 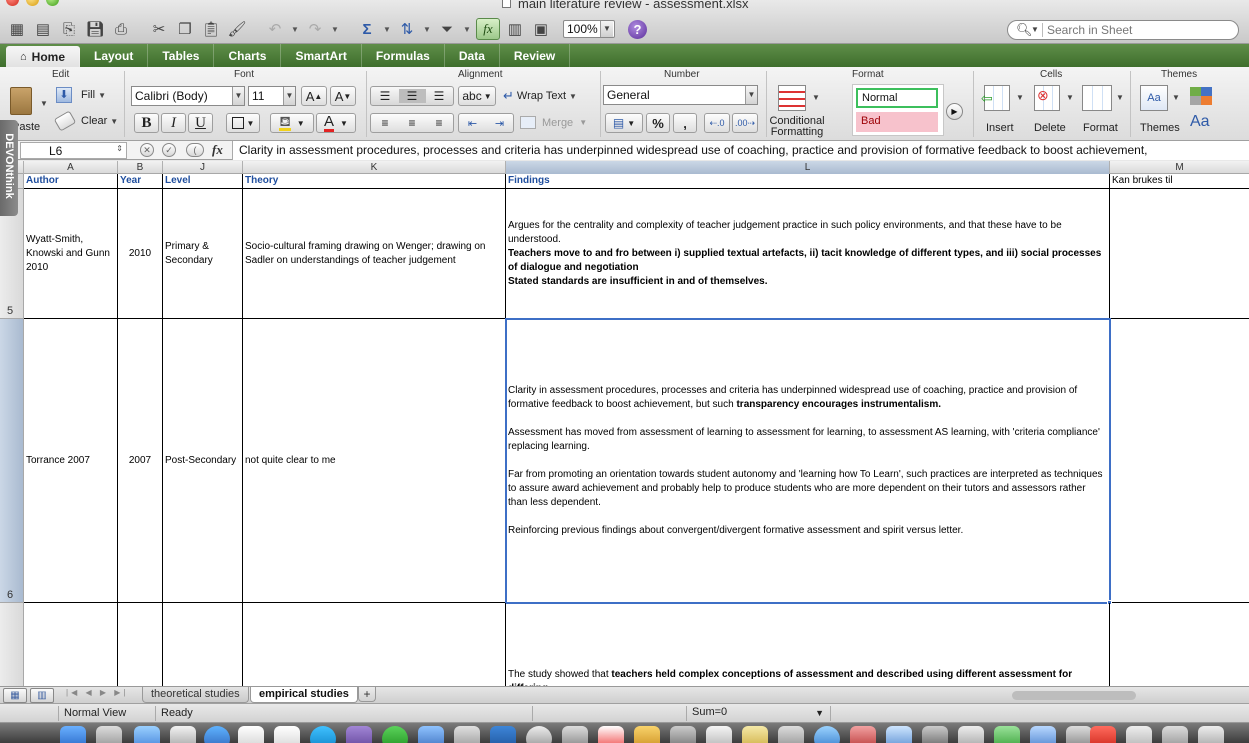 I want to click on finder-icon, so click(x=73, y=734).